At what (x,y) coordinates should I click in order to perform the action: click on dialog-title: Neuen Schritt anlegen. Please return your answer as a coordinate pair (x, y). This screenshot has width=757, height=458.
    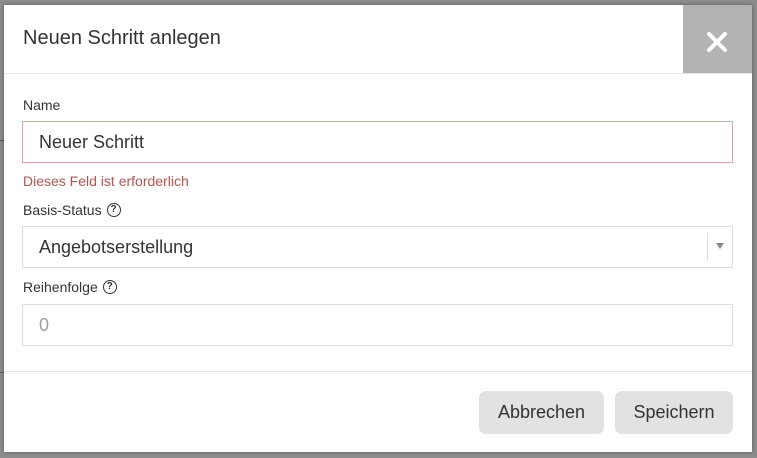
    Looking at the image, I should click on (122, 38).